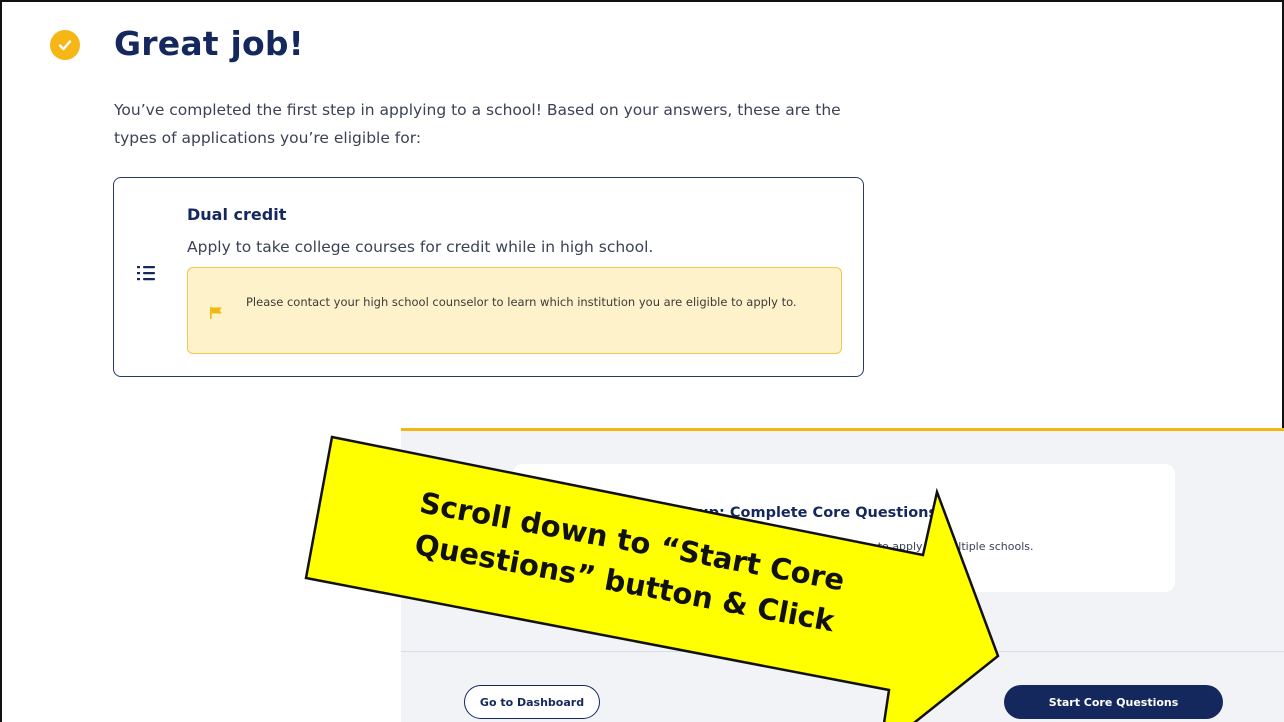 This screenshot has height=722, width=1284. Describe the element at coordinates (216, 313) in the screenshot. I see `flag-icon` at that location.